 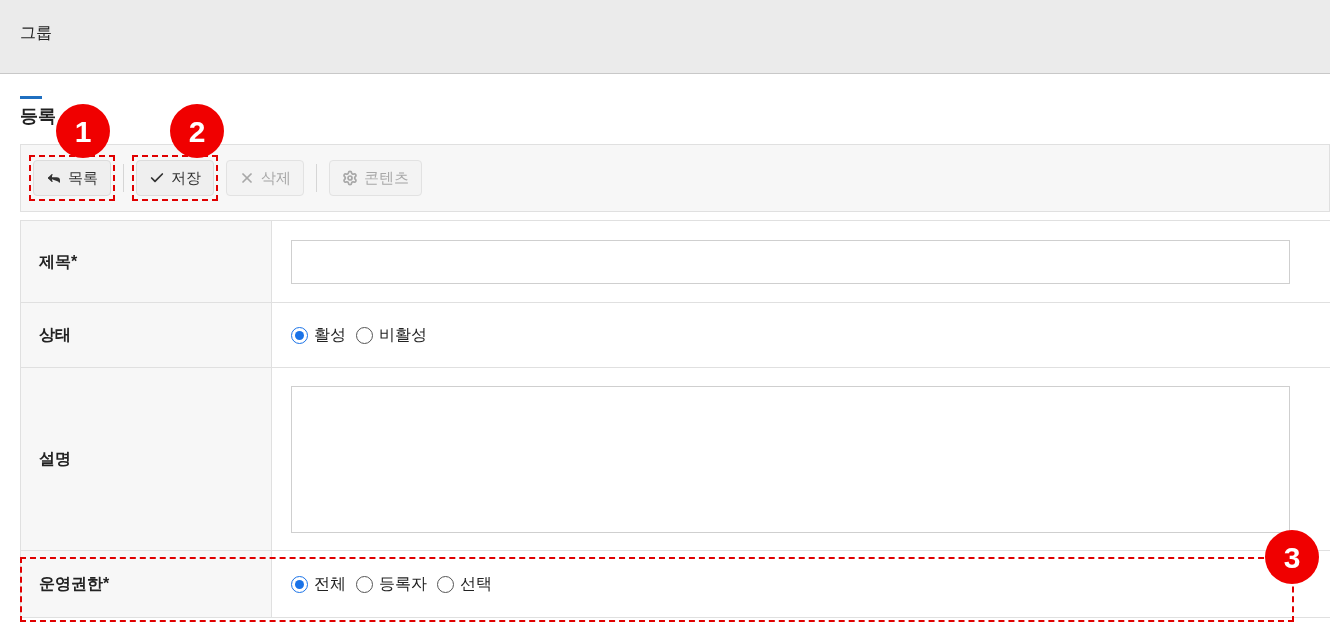 I want to click on radio-label: 선택, so click(x=476, y=584).